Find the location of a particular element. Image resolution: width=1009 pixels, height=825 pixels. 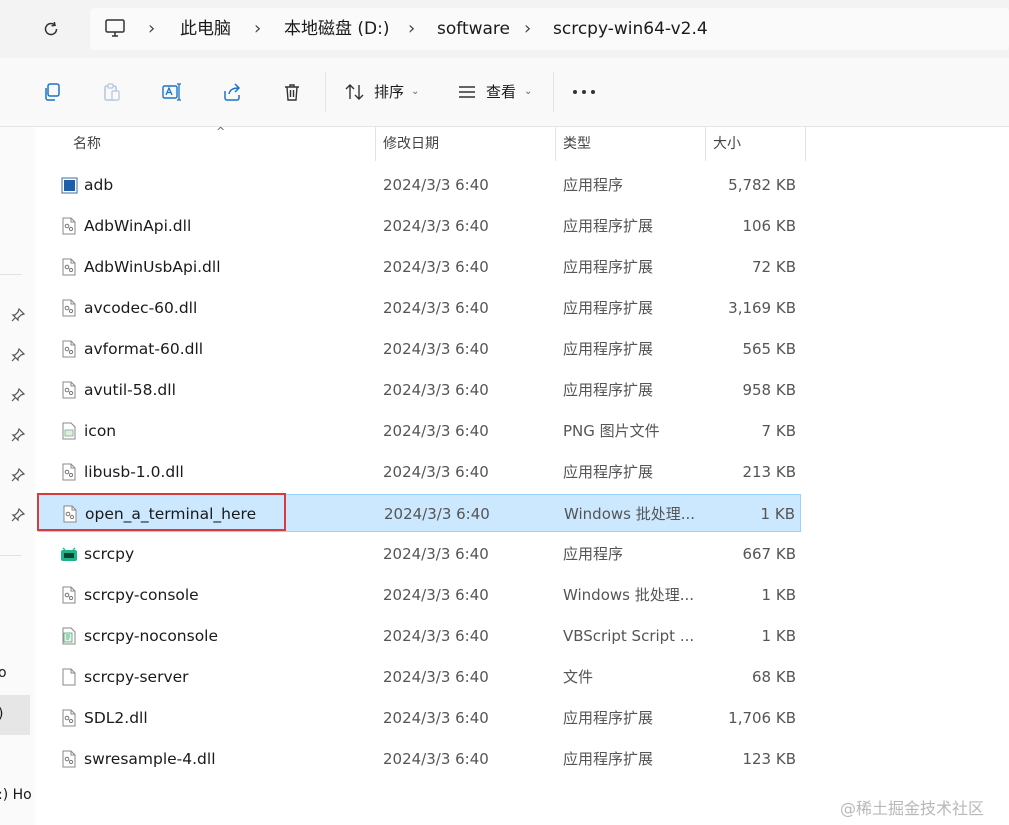

sort-icon is located at coordinates (354, 92).